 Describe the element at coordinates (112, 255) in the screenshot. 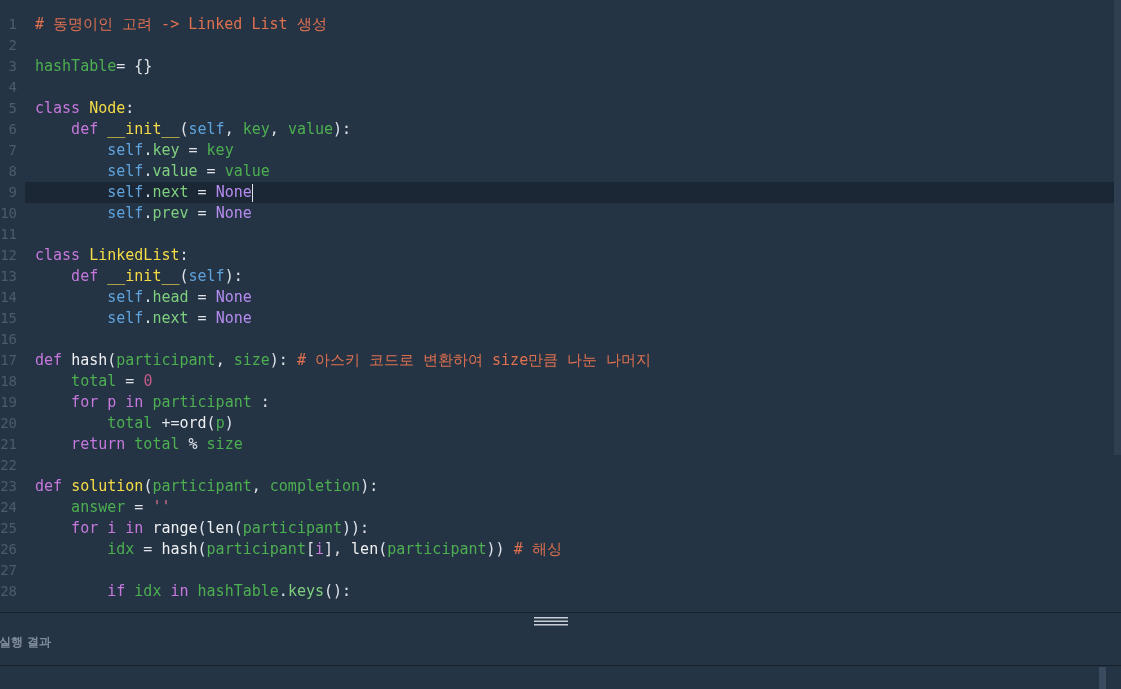

I see `code-line: class LinkedList:` at that location.